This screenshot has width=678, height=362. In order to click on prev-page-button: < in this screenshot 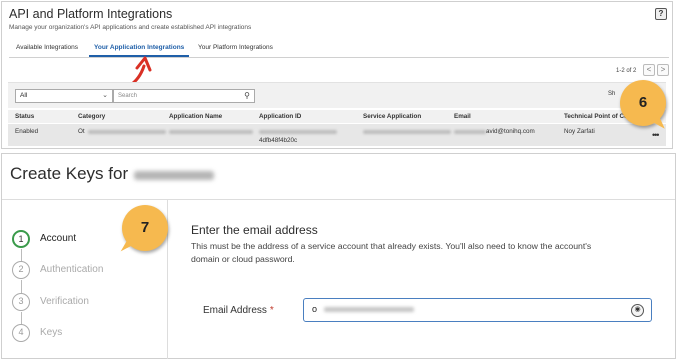, I will do `click(649, 70)`.